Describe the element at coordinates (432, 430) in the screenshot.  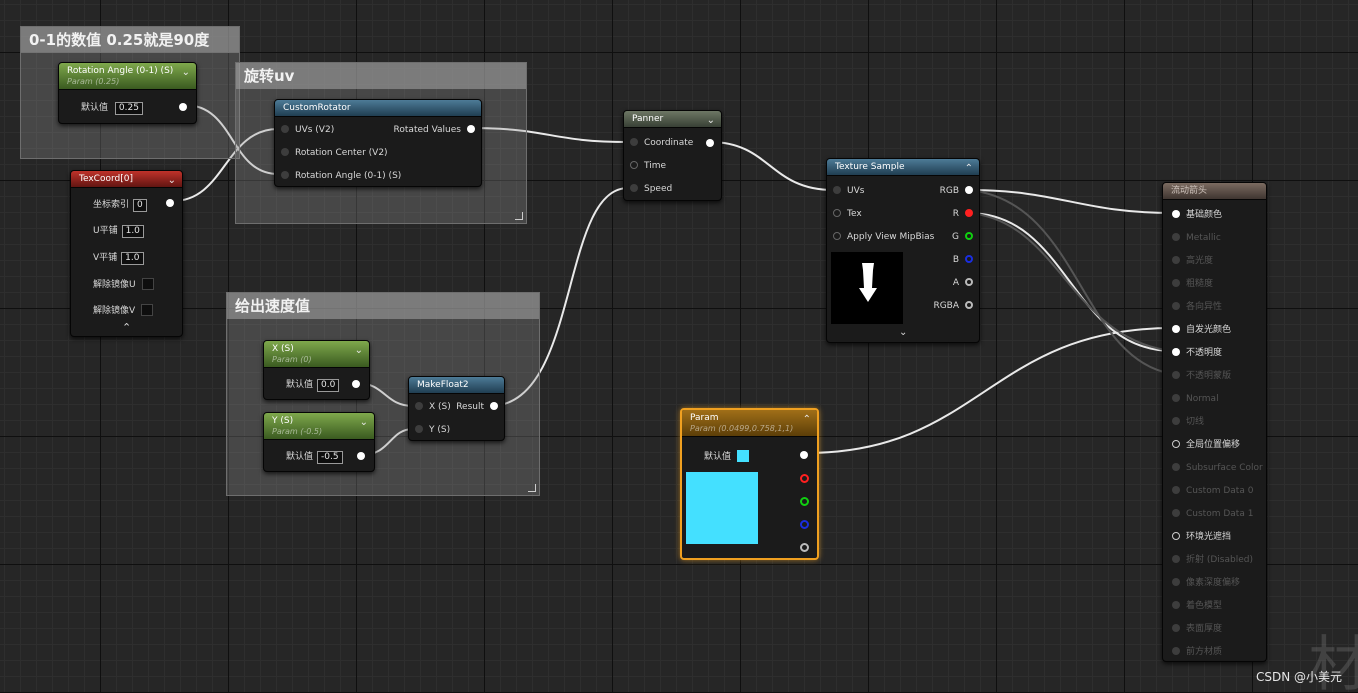
I see `input-pin-y: Y (S)` at that location.